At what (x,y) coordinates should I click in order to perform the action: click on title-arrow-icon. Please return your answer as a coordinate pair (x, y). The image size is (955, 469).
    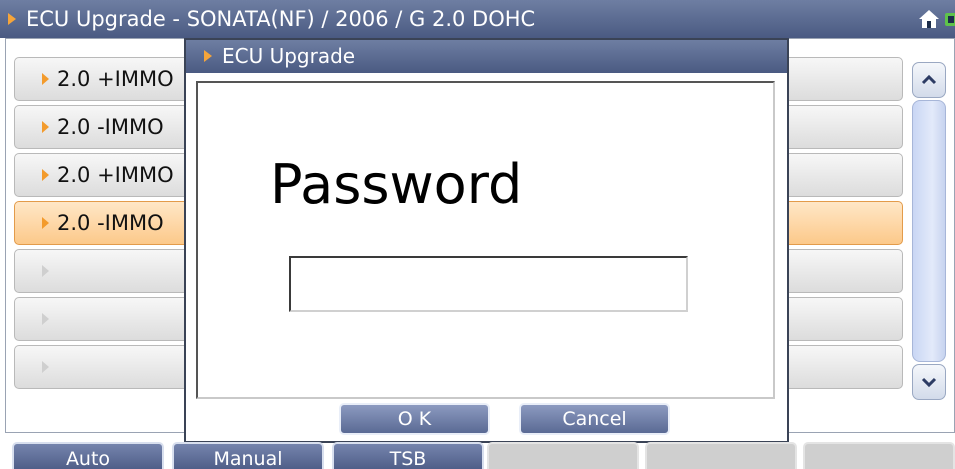
    Looking at the image, I should click on (12, 19).